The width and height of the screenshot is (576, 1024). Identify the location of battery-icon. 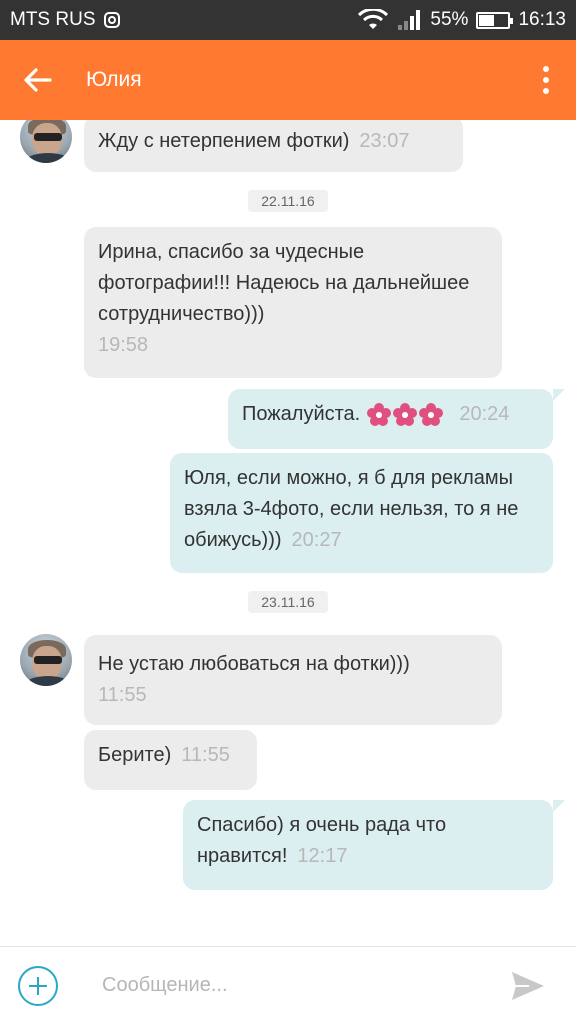
(495, 20).